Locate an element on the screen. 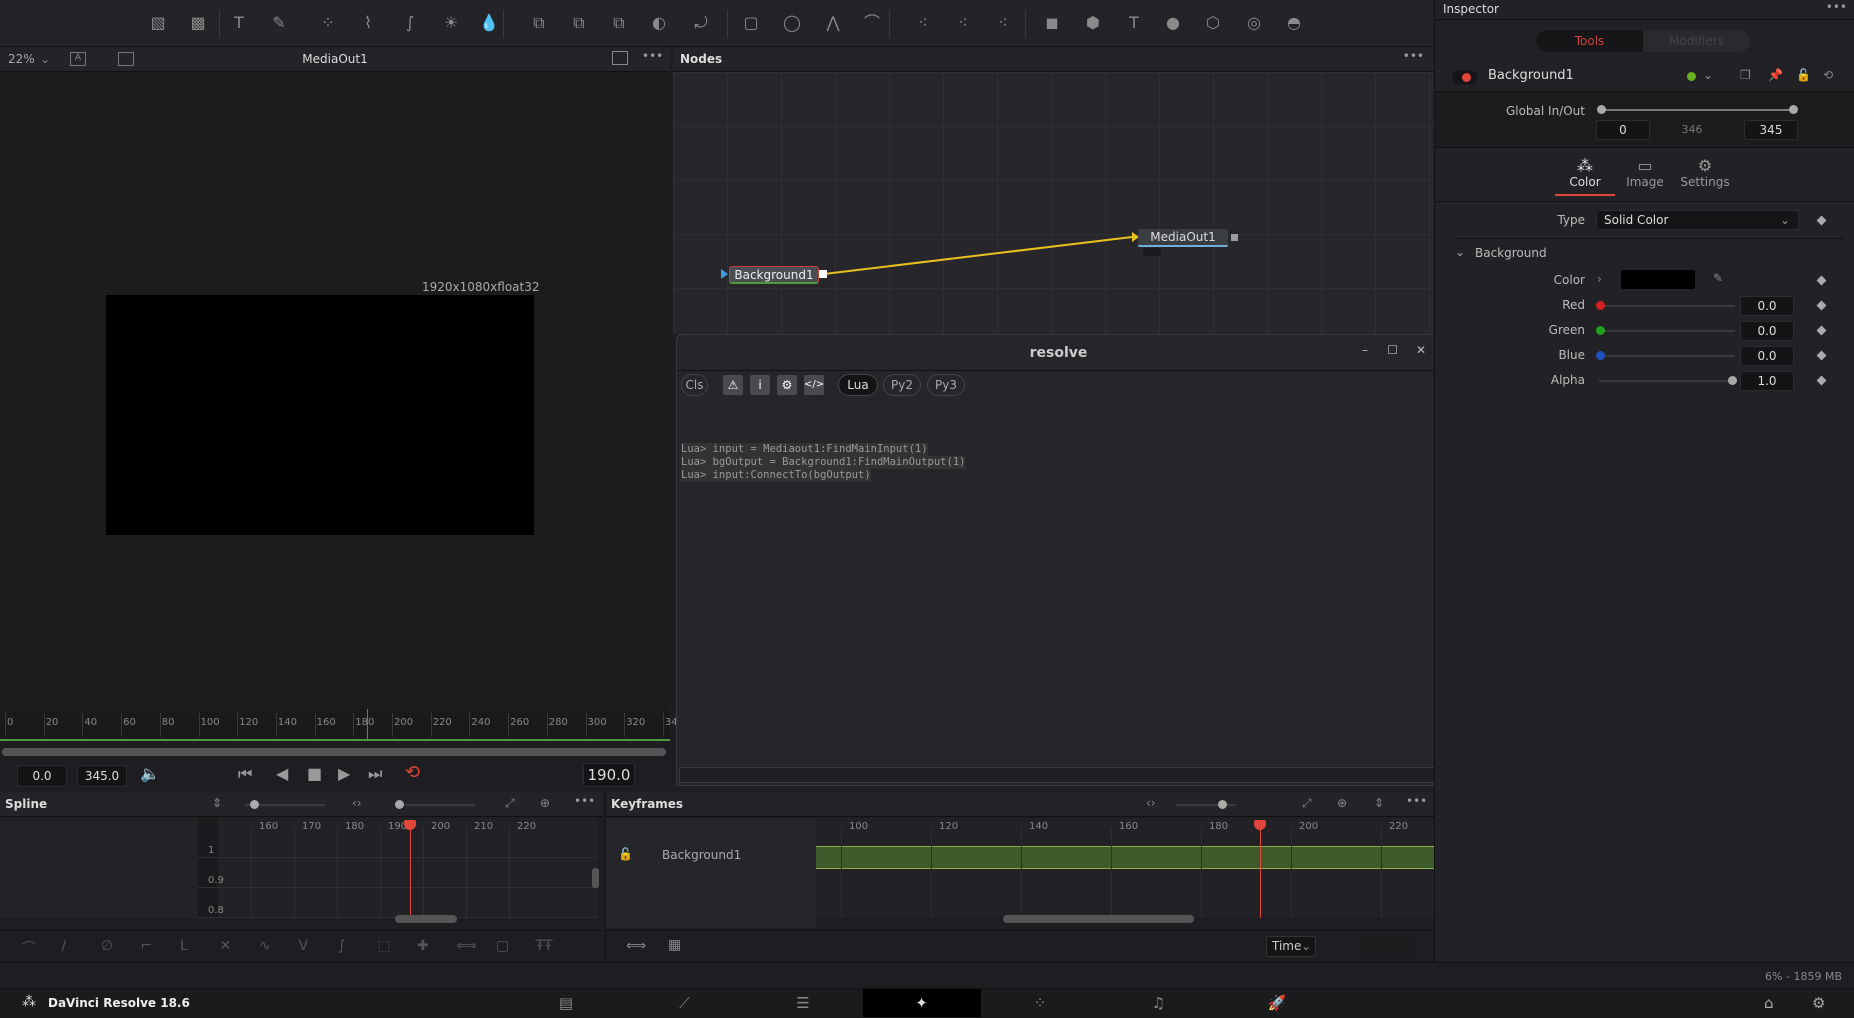  loop-icon: ⟲ is located at coordinates (412, 772).